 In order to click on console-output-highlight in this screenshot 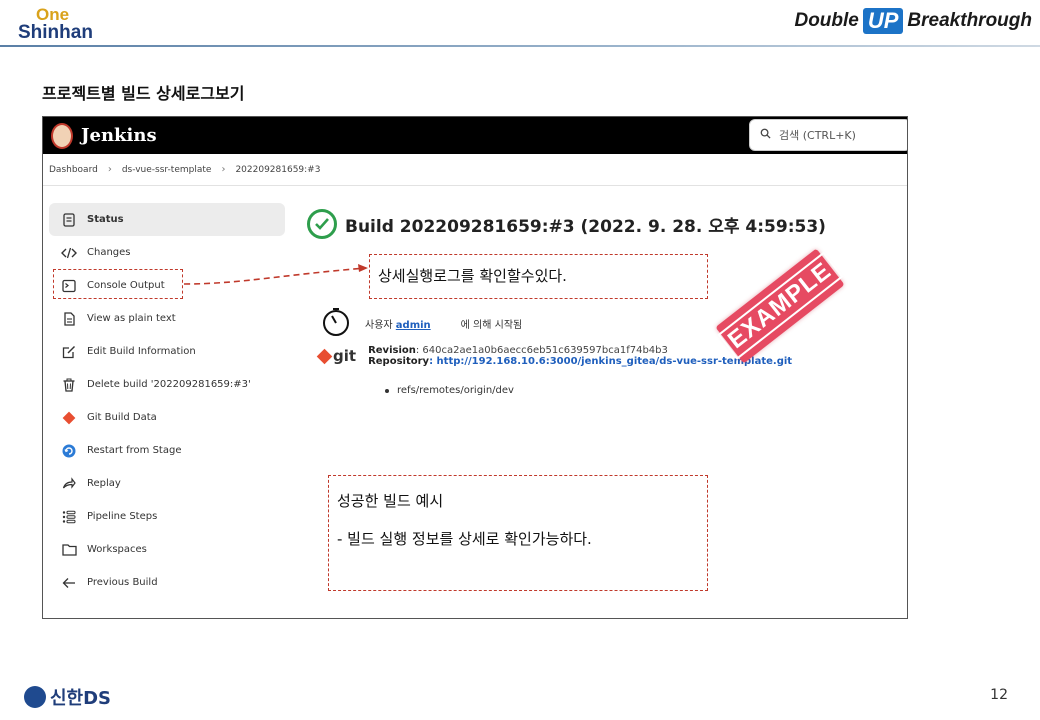, I will do `click(118, 284)`.